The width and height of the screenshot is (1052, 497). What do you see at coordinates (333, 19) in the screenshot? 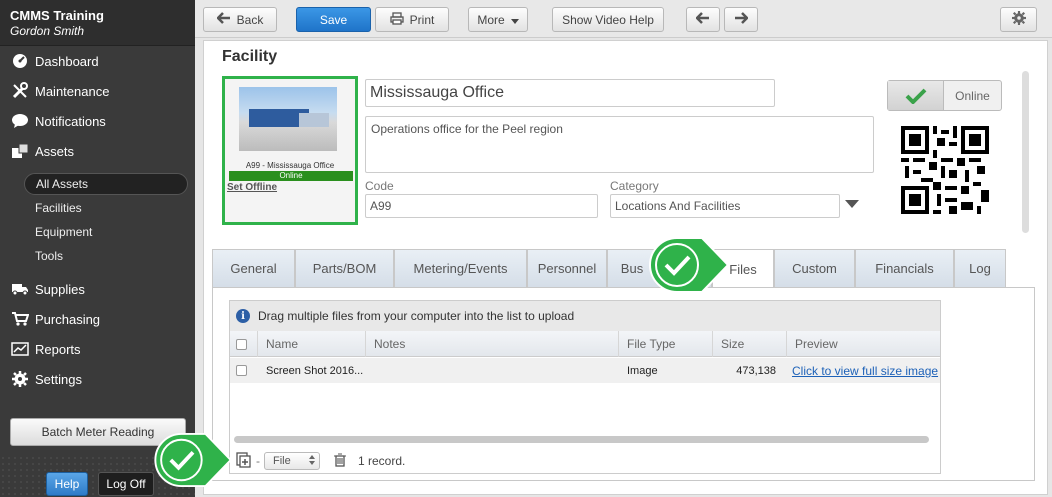
I see `save-button: Save` at bounding box center [333, 19].